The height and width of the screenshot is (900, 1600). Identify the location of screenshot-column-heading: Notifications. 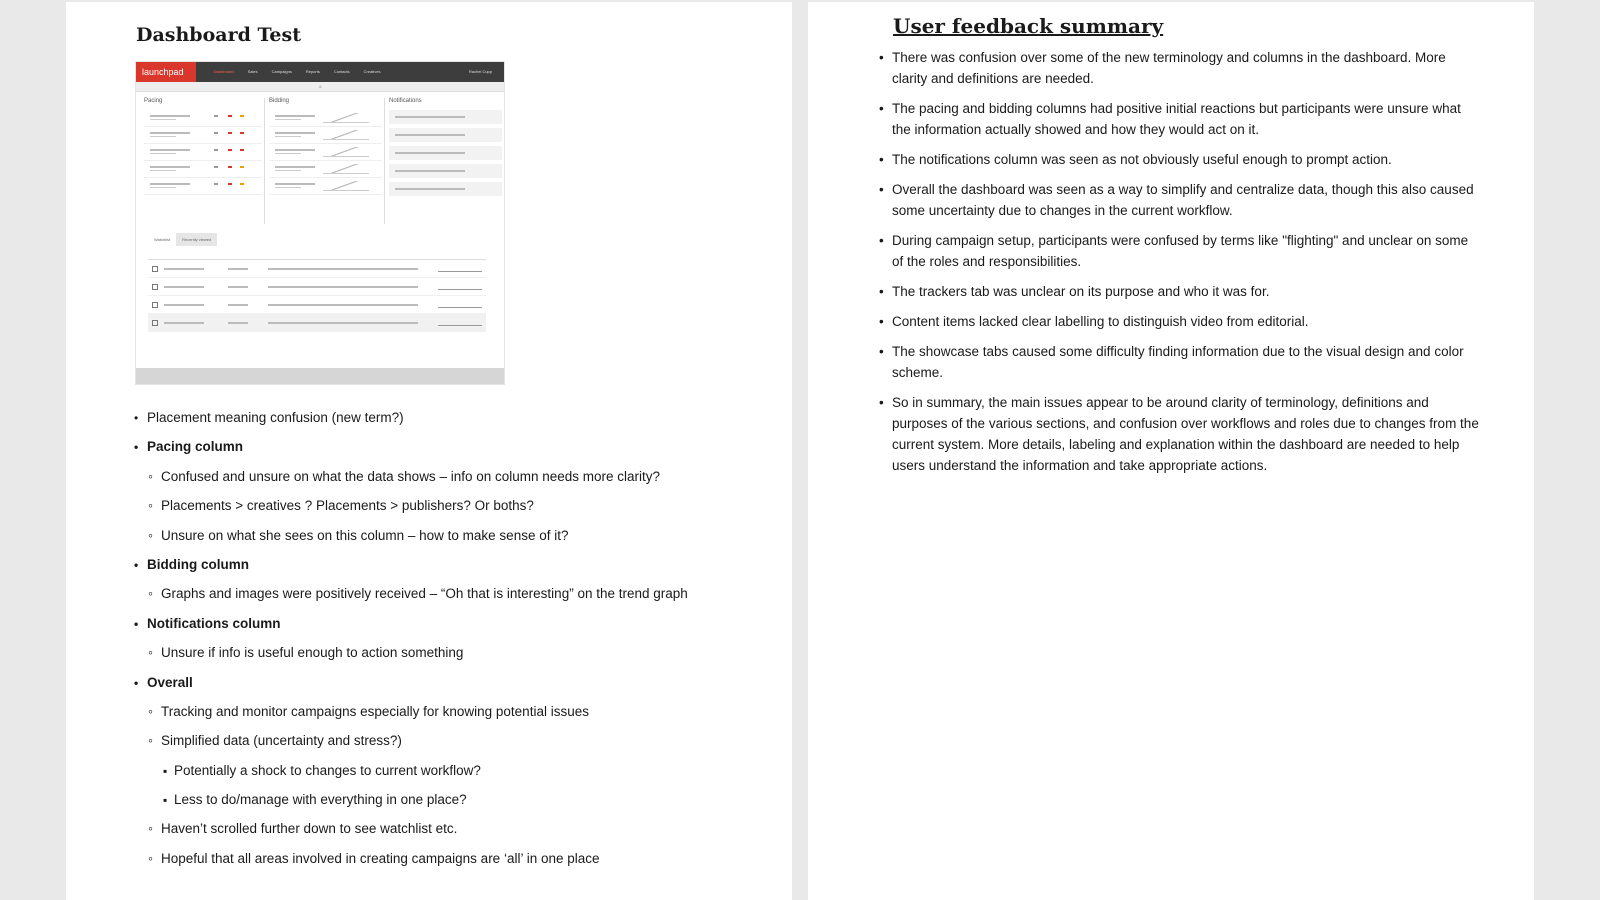
(405, 101).